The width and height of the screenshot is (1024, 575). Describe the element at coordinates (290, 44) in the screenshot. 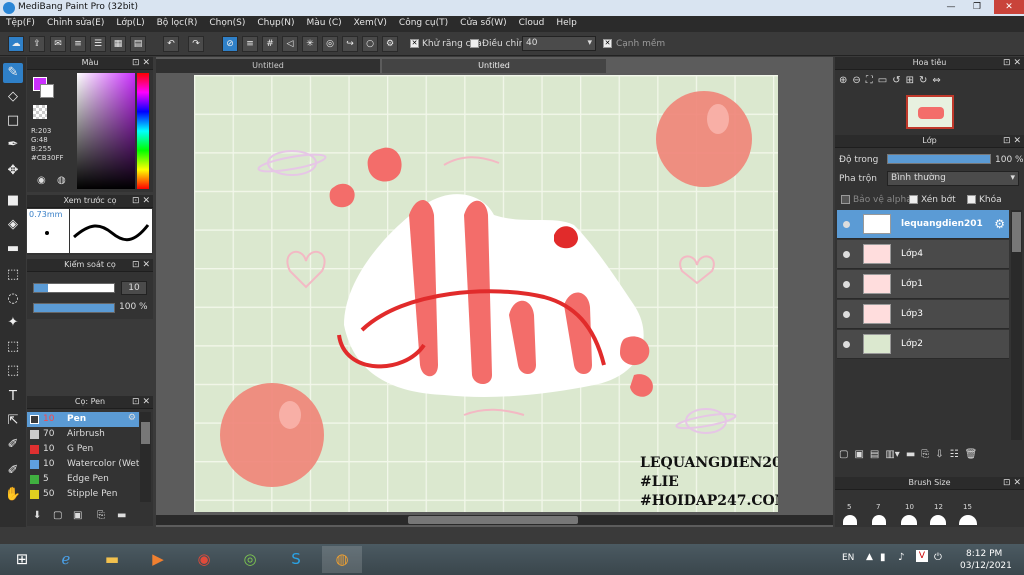

I see `vanishing-point-icon: ◁` at that location.